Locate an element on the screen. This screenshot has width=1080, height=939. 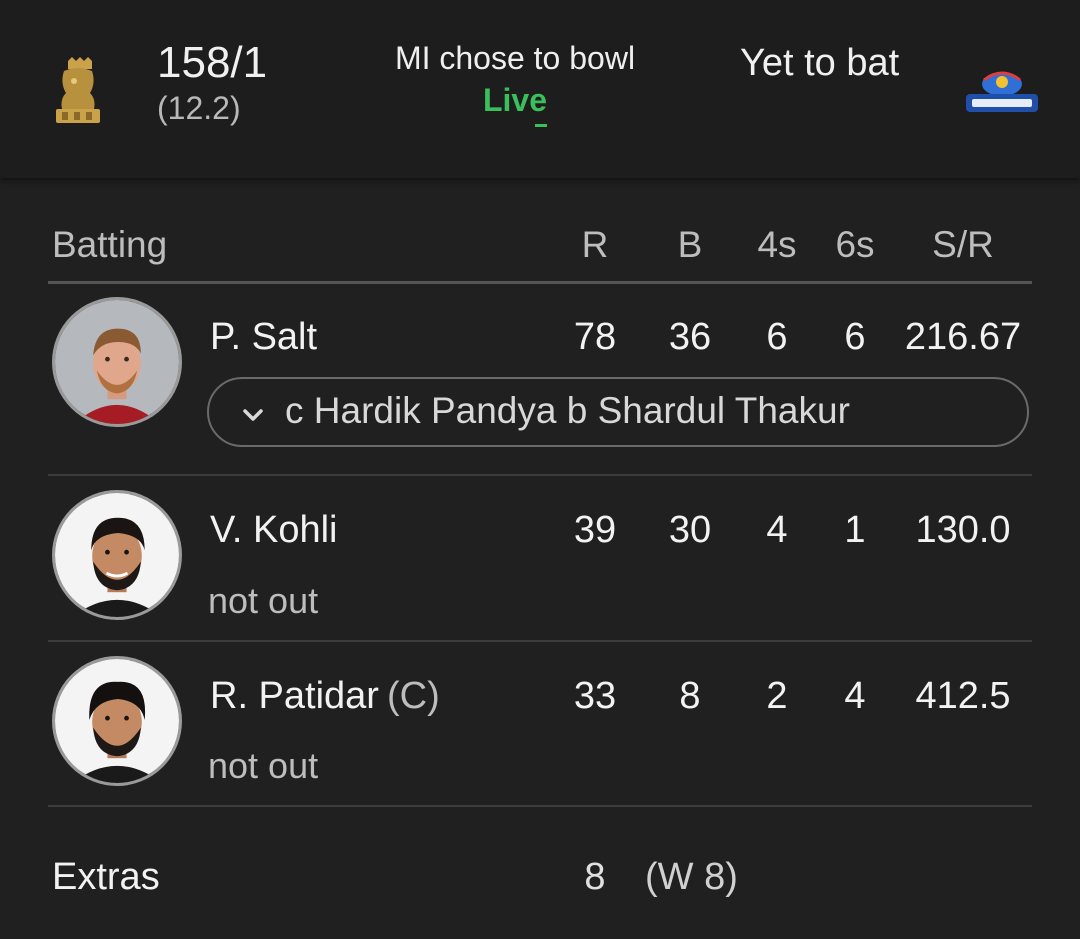
team2-status: Yet to bat is located at coordinates (820, 63).